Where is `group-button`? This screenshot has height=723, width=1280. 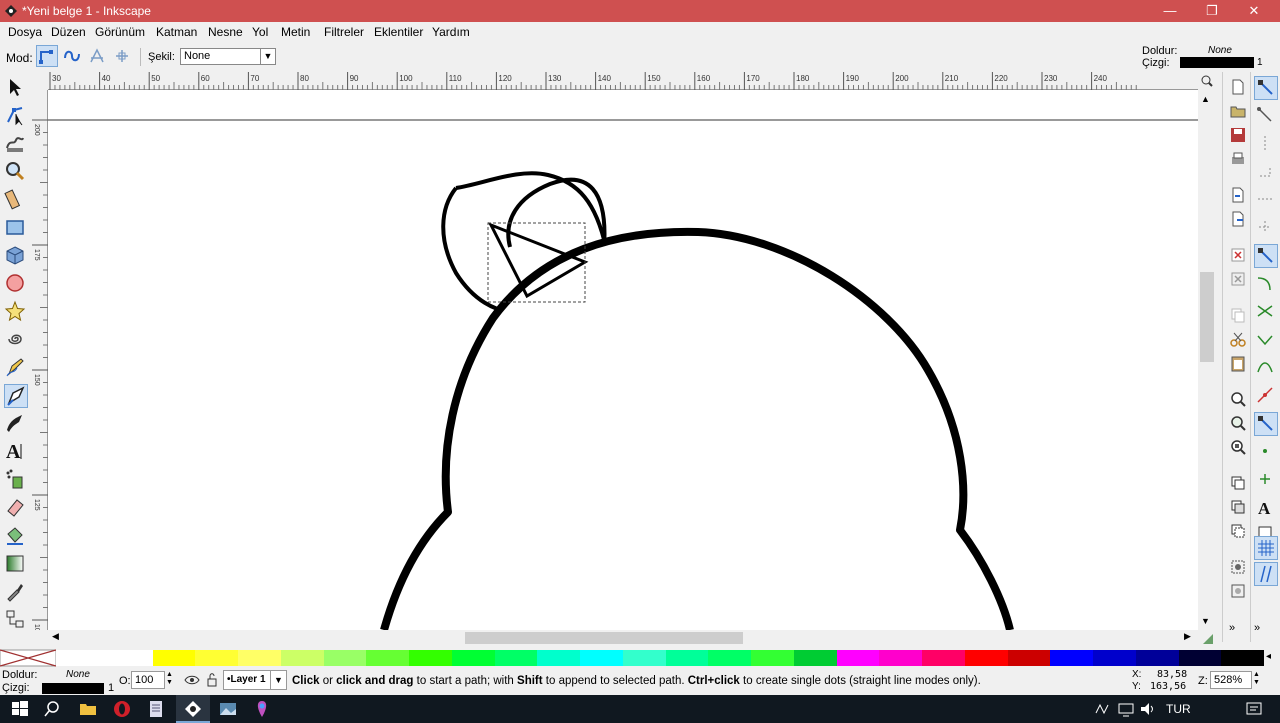 group-button is located at coordinates (1238, 567).